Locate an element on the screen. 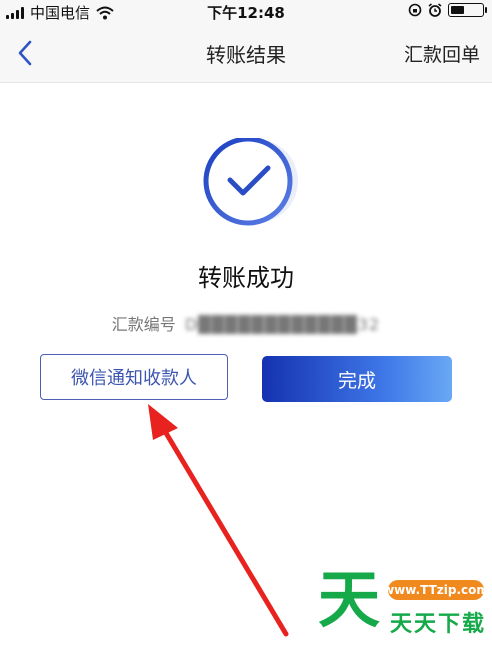 The image size is (492, 646). watermark-logo-char: 天 is located at coordinates (349, 599).